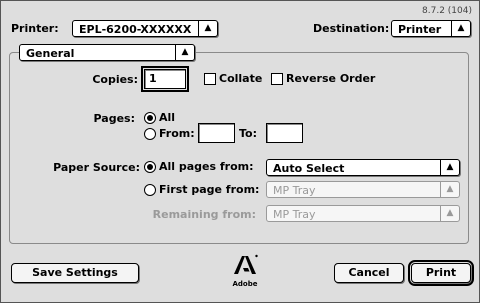 This screenshot has height=303, width=480. I want to click on all-pages-radio, so click(150, 167).